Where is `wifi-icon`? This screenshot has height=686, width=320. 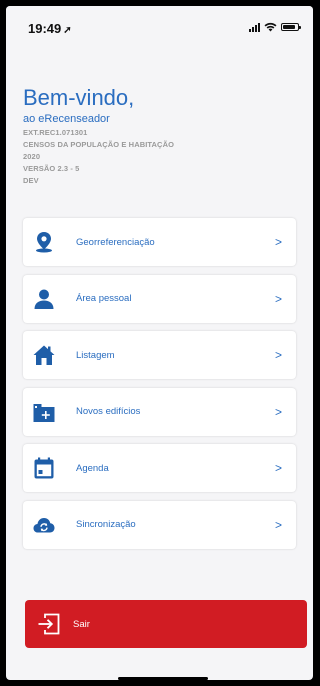
wifi-icon is located at coordinates (270, 27).